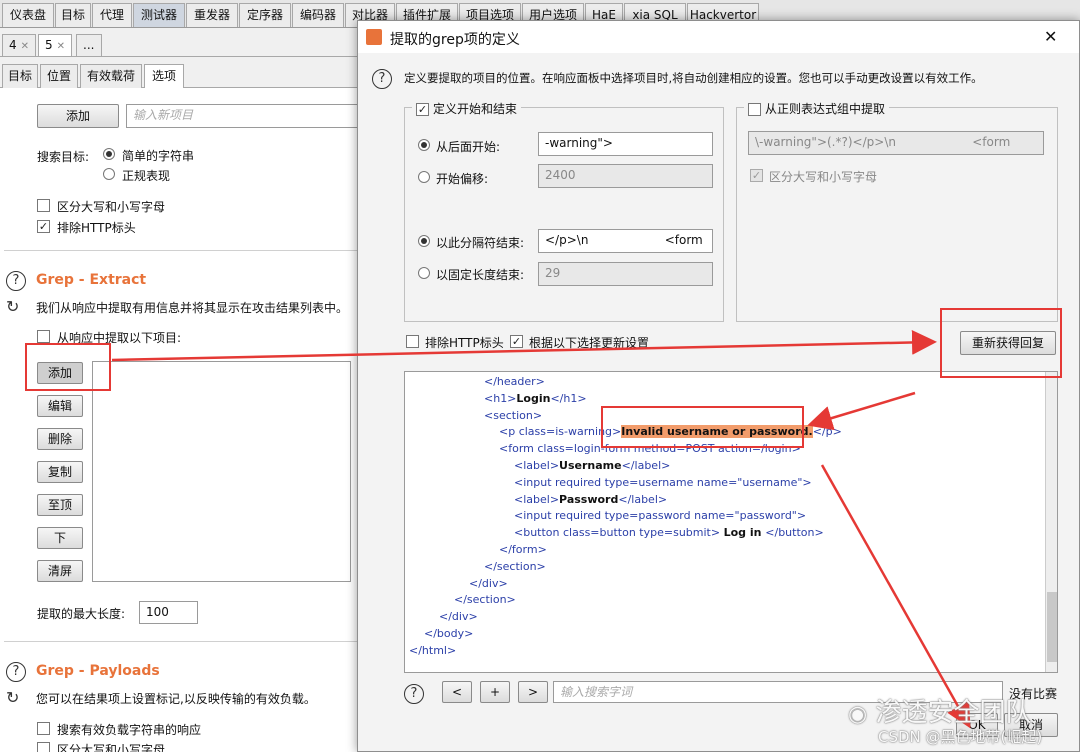 The height and width of the screenshot is (752, 1080). What do you see at coordinates (60, 472) in the screenshot?
I see `extract-copy-button: 复制` at bounding box center [60, 472].